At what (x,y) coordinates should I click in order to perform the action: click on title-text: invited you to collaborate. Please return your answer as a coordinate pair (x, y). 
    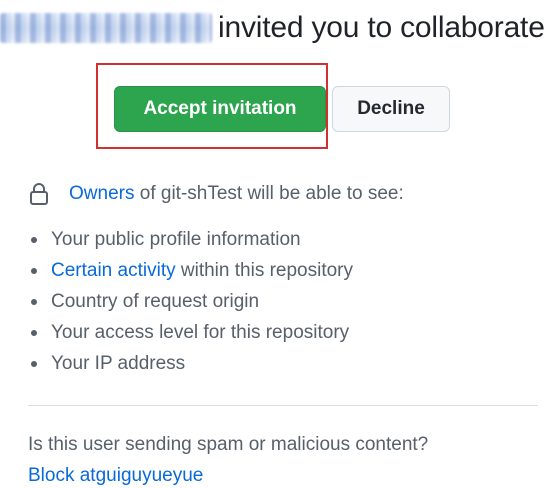
    Looking at the image, I should click on (381, 27).